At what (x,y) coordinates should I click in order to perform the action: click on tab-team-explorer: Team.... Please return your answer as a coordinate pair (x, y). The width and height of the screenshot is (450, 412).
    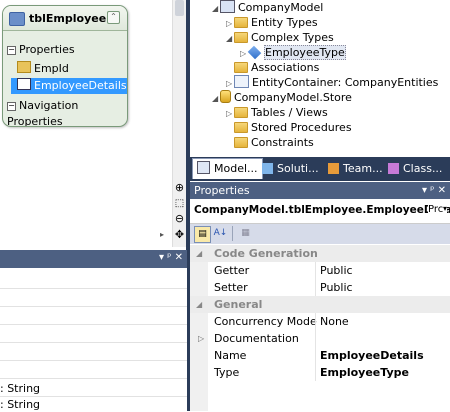
    Looking at the image, I should click on (355, 169).